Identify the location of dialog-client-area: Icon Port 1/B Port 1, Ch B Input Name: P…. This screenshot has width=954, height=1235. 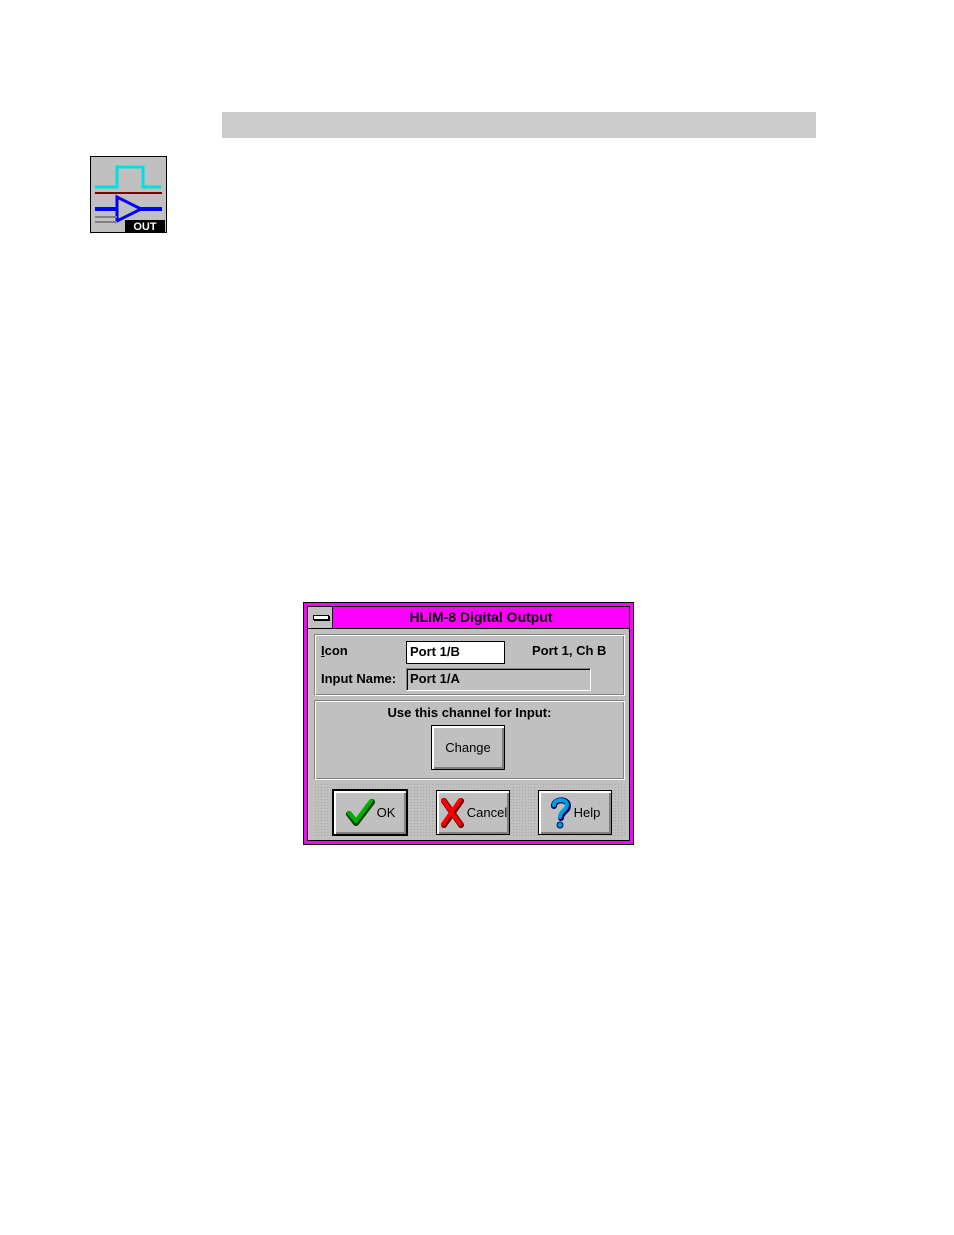
(468, 735).